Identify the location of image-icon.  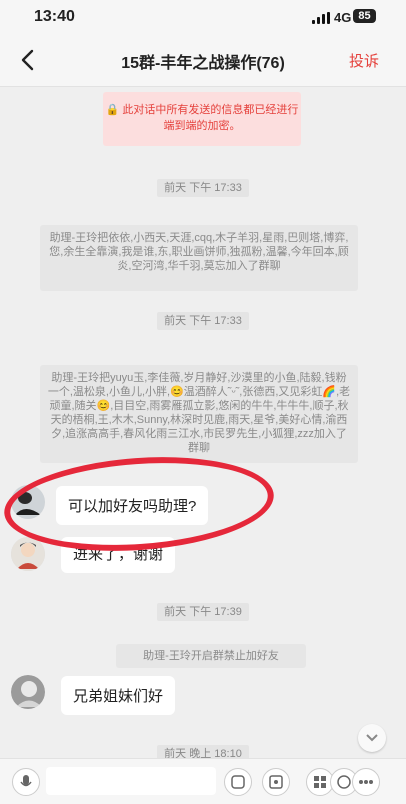
(276, 782).